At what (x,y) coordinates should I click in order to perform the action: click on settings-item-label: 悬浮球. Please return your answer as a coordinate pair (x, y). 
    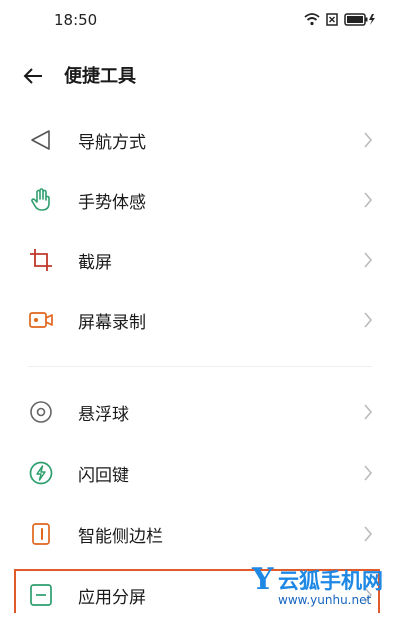
    Looking at the image, I should click on (103, 415).